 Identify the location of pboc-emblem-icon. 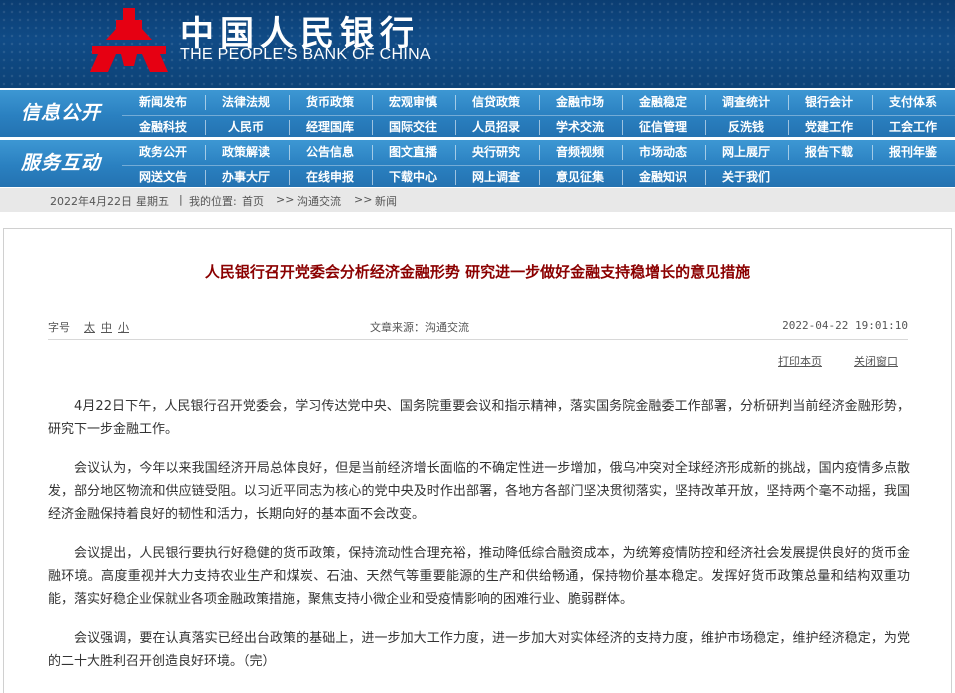
(129, 42).